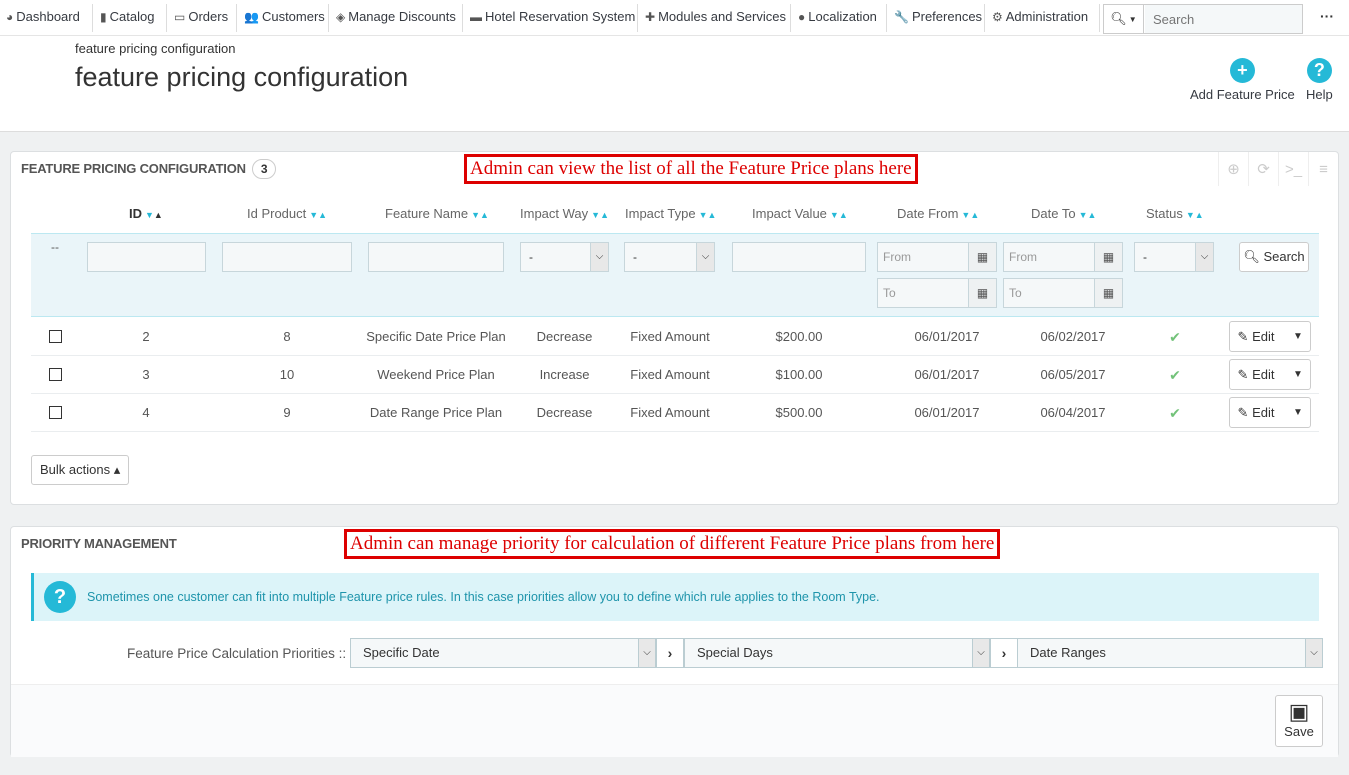  Describe the element at coordinates (799, 374) in the screenshot. I see `cell-impact-value: $100.00` at that location.